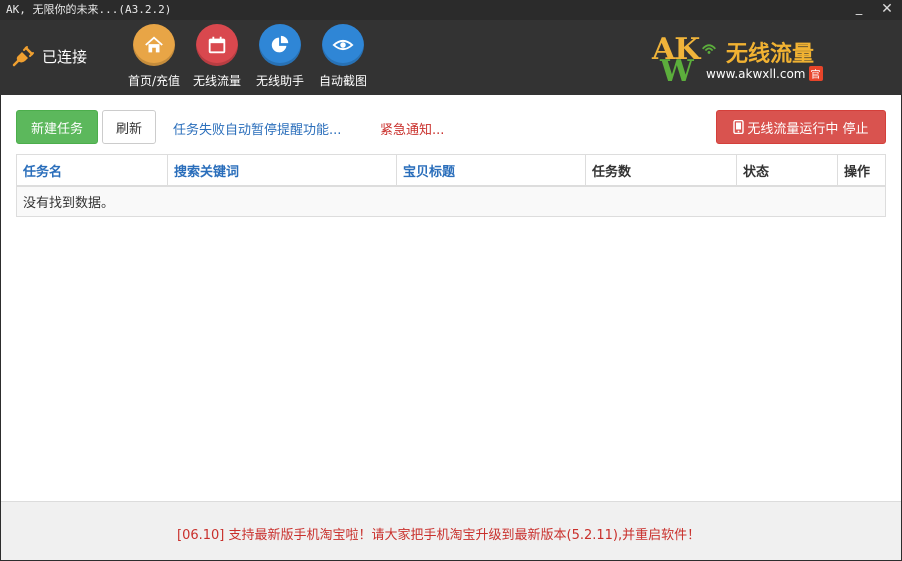  Describe the element at coordinates (661, 170) in the screenshot. I see `column-header-task-count: 任务数` at that location.